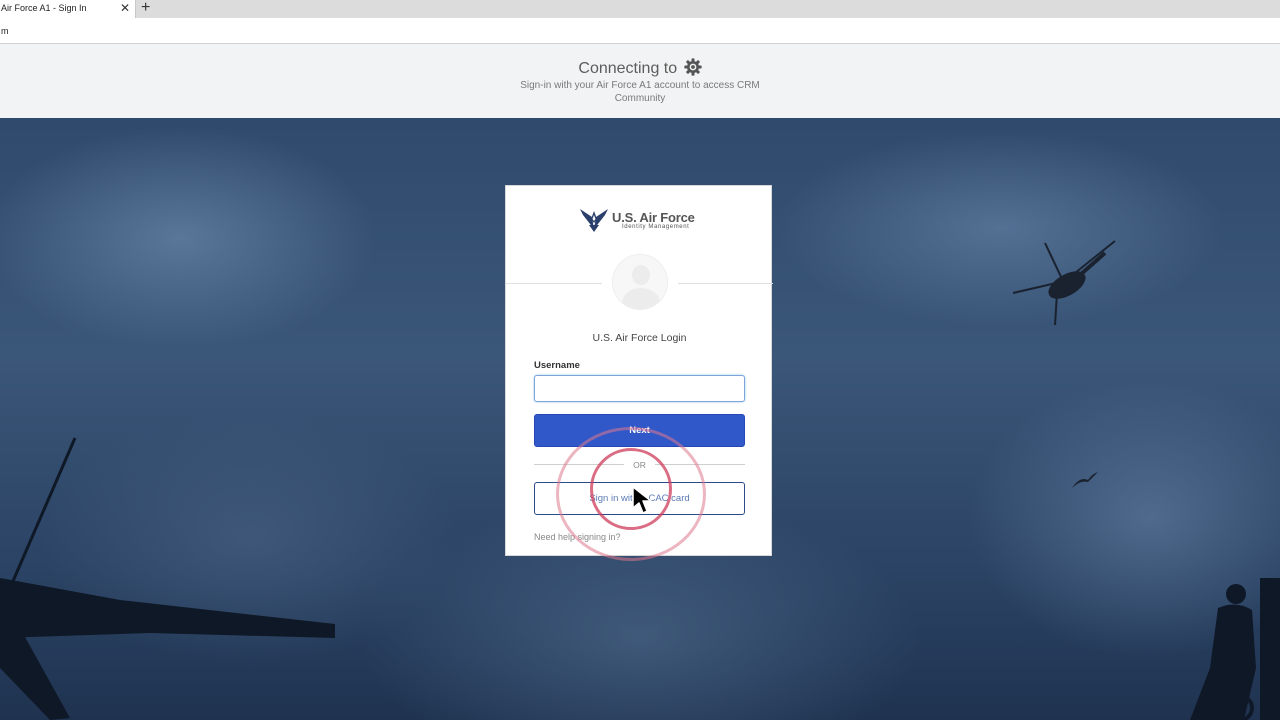 This screenshot has height=720, width=1280. I want to click on mouse-cursor-icon, so click(642, 500).